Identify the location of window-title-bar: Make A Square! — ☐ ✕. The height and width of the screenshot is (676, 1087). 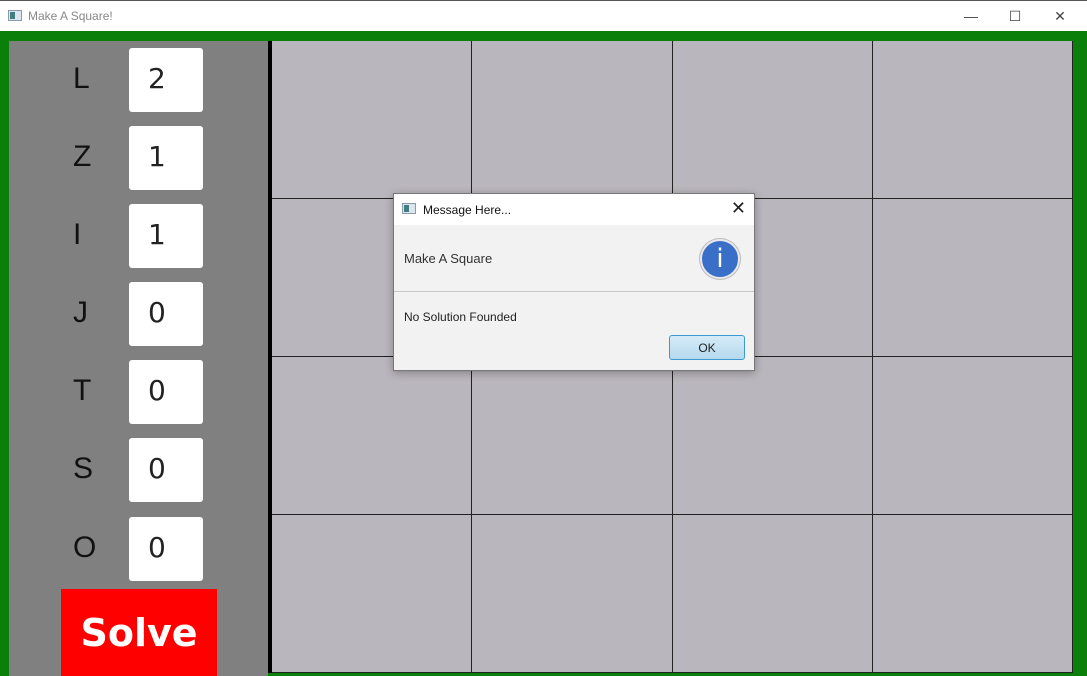
(543, 15).